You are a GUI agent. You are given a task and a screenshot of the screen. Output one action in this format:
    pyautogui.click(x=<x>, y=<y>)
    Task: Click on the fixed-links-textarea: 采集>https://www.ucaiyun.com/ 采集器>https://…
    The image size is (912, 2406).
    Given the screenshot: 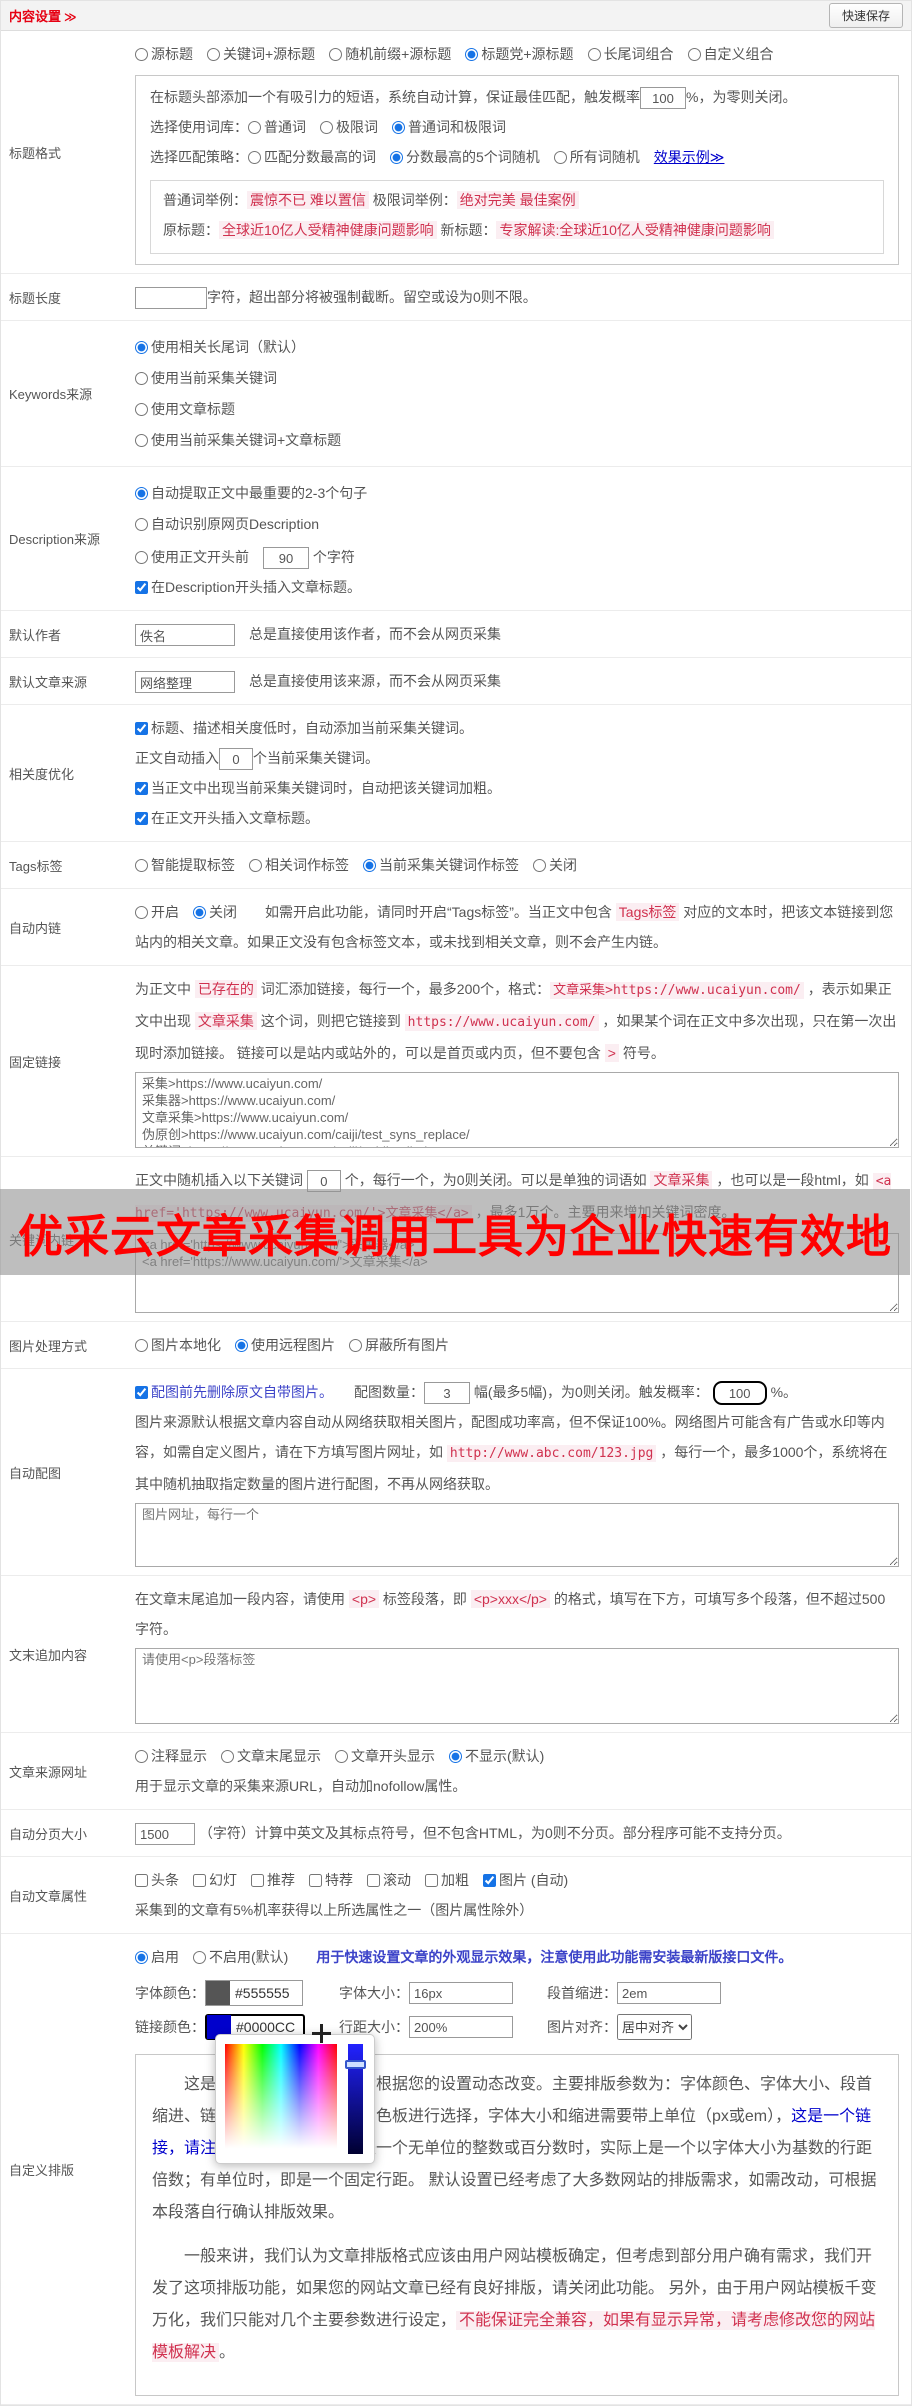 What is the action you would take?
    pyautogui.click(x=517, y=1110)
    